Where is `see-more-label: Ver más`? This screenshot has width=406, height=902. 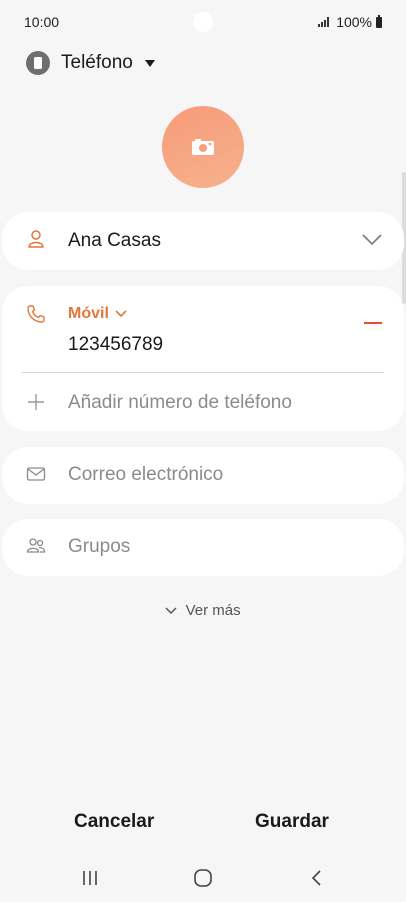
see-more-label: Ver más is located at coordinates (213, 610).